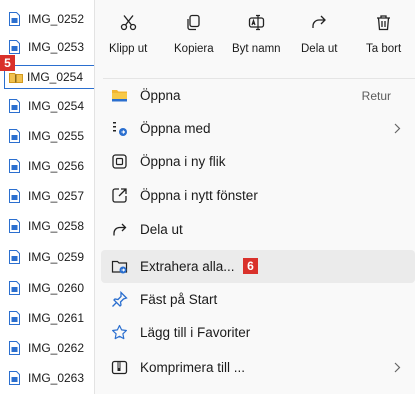 This screenshot has height=394, width=415. I want to click on open-window-icon, so click(119, 195).